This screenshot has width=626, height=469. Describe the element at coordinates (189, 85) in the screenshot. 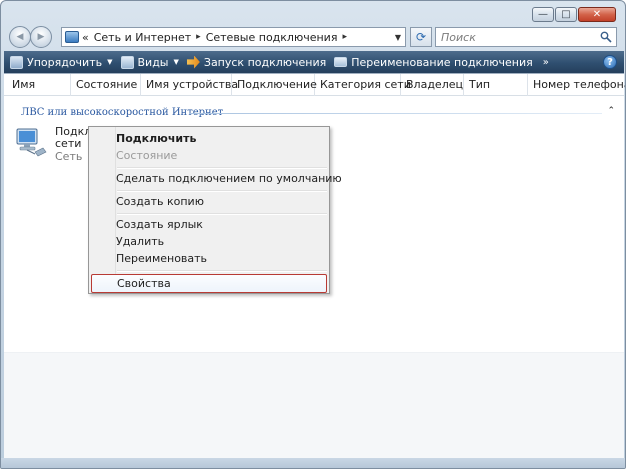

I see `column-header-device-name: Имя устройства` at that location.